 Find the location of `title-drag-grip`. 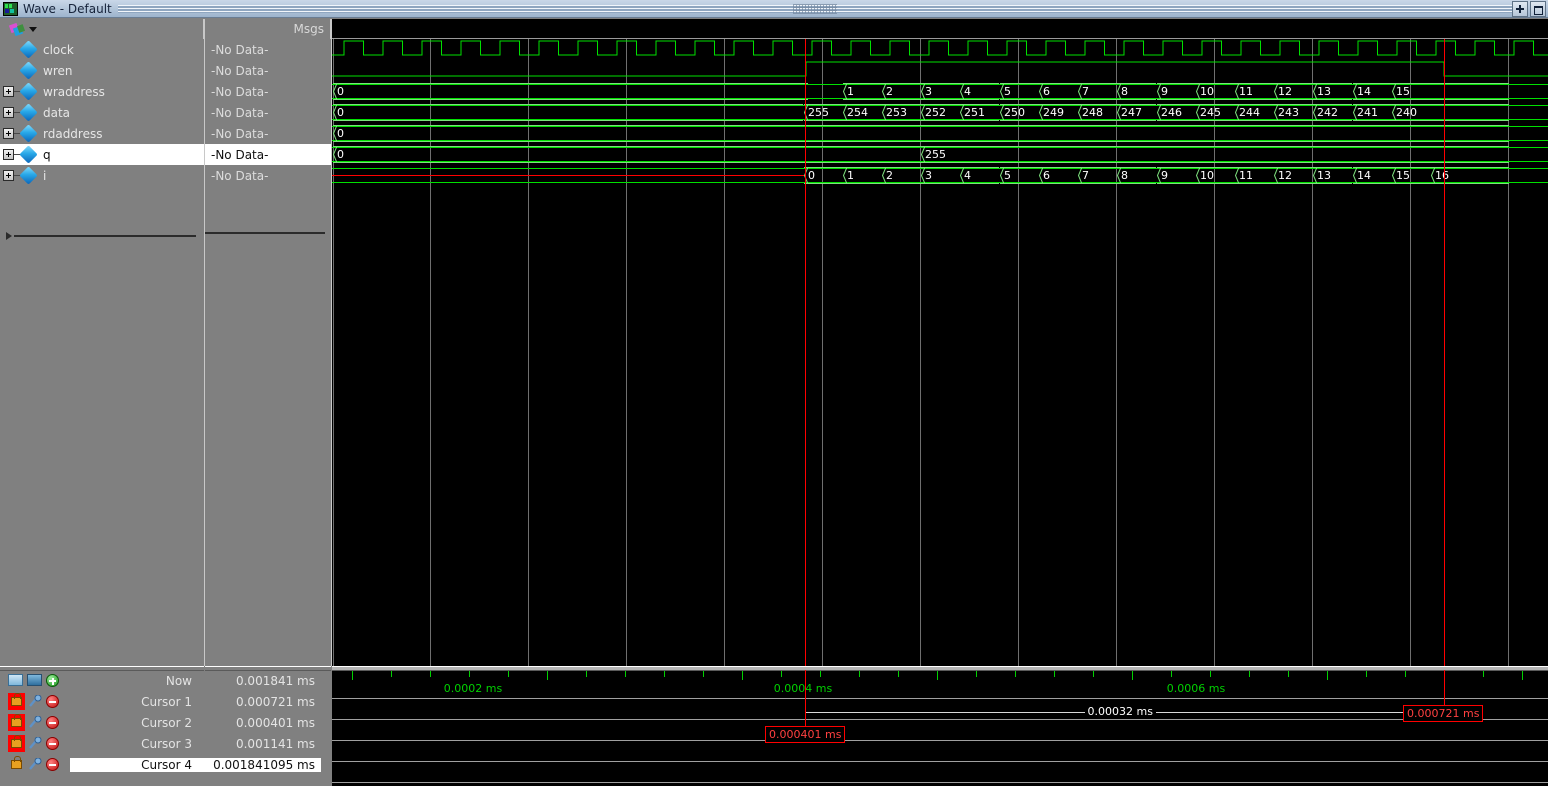

title-drag-grip is located at coordinates (814, 8).